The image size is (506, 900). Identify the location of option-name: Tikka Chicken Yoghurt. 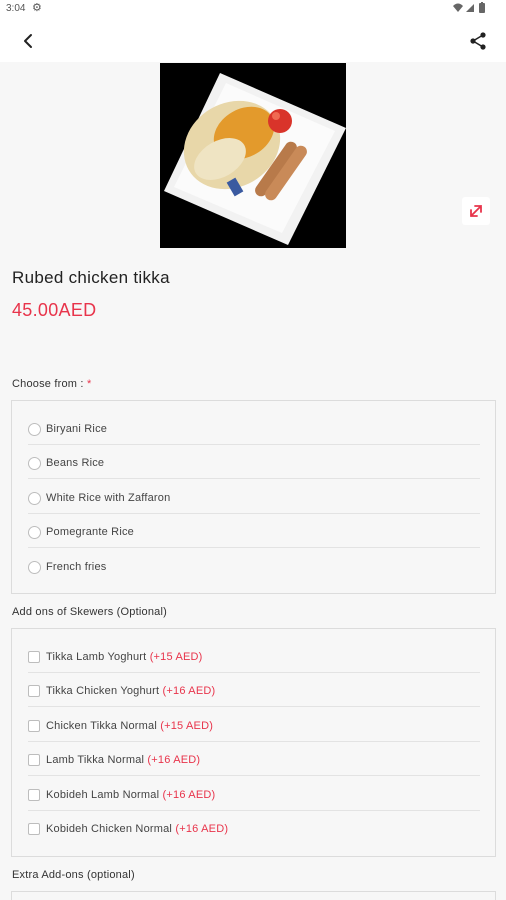
(103, 691).